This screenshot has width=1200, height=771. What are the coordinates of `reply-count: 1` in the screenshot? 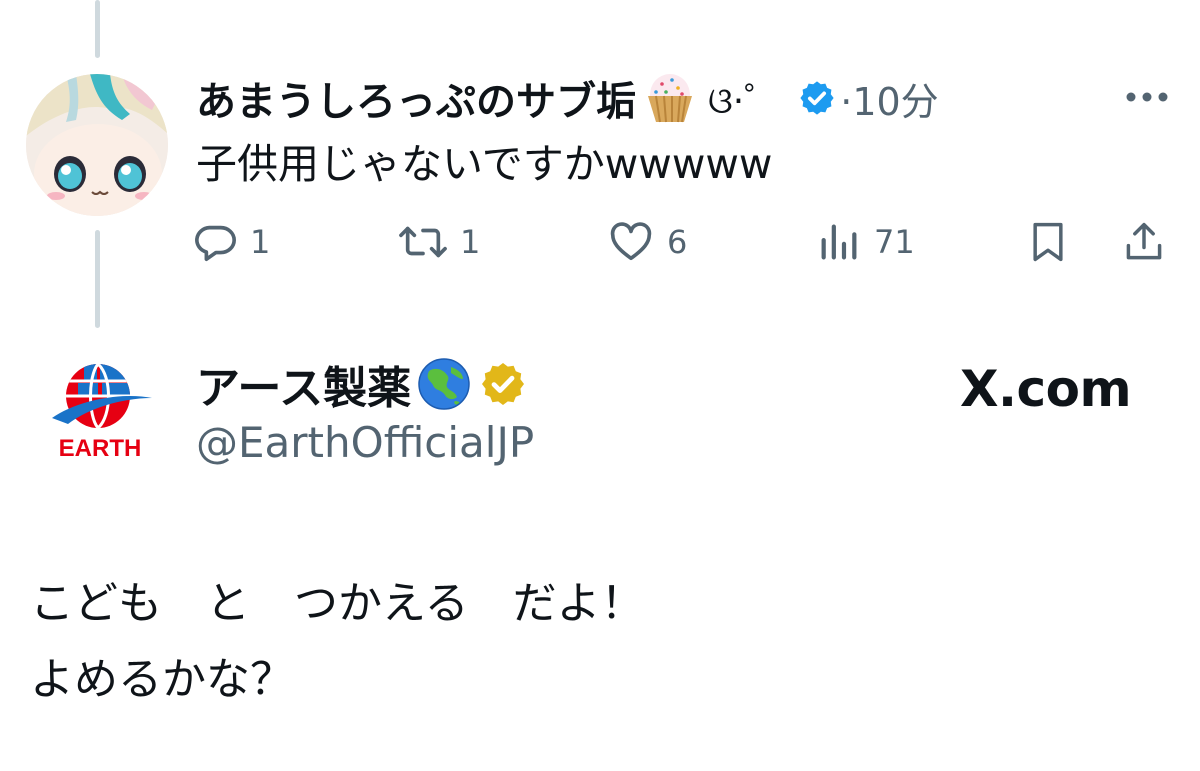 It's located at (260, 242).